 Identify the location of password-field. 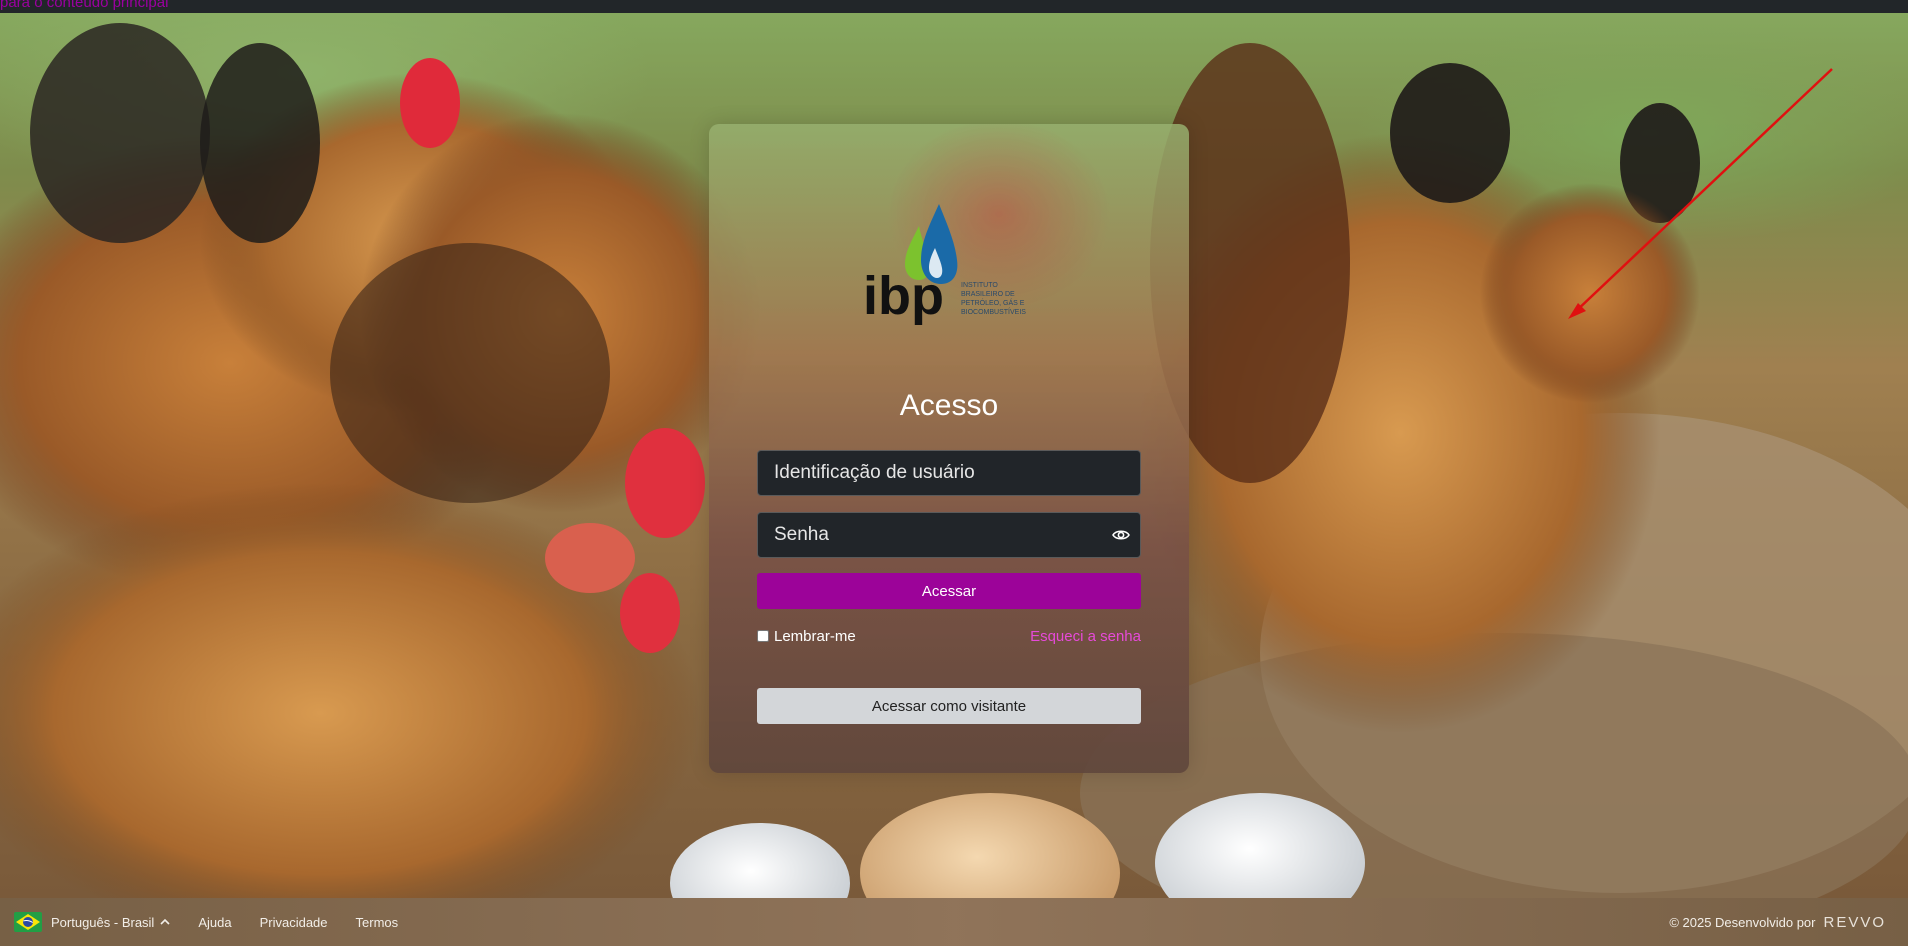
(949, 535).